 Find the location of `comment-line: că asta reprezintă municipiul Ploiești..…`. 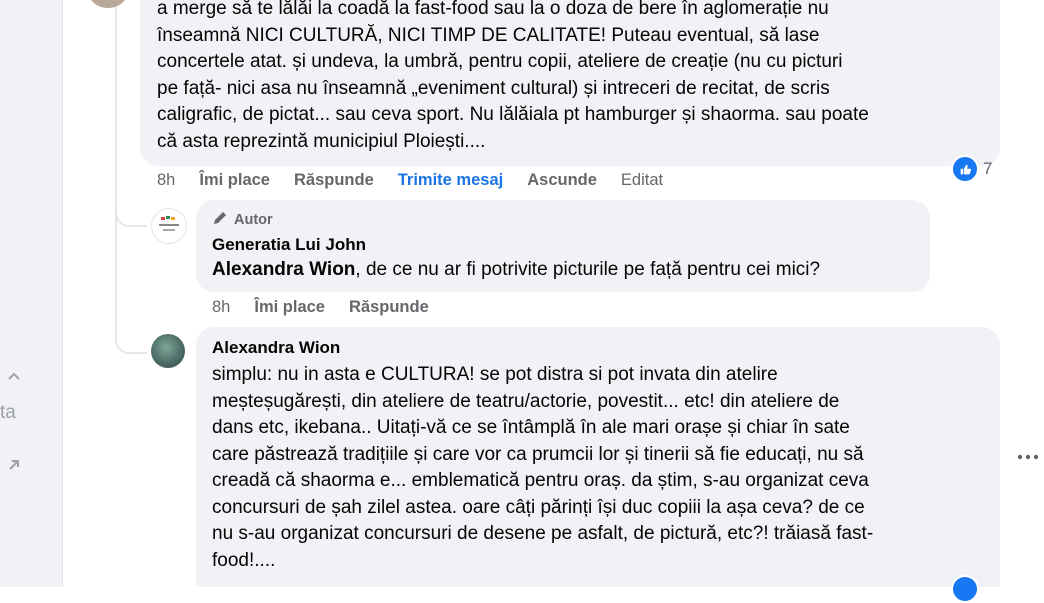

comment-line: că asta reprezintă municipiul Ploiești..… is located at coordinates (321, 141).